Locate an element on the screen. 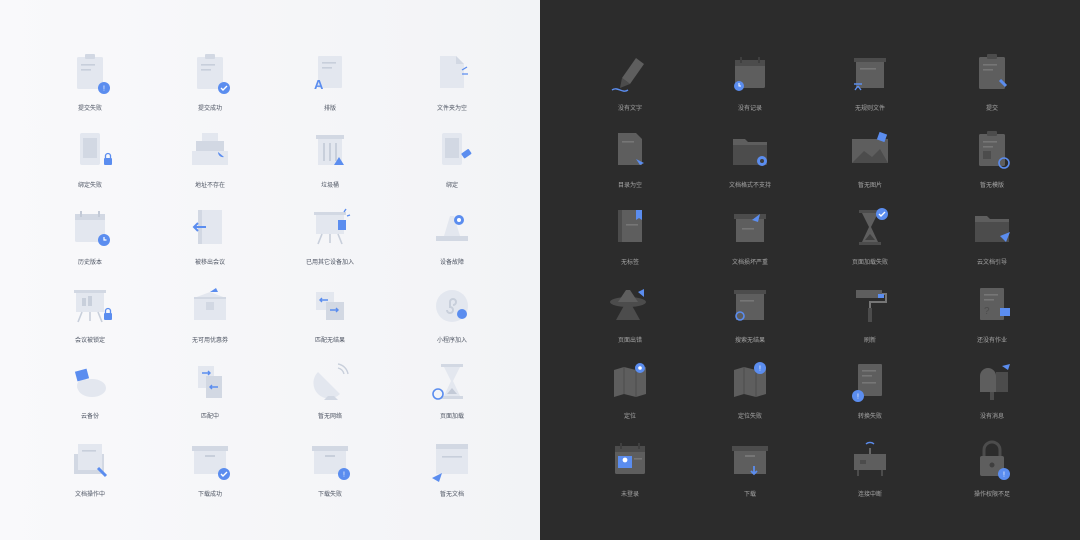 This screenshot has width=1080, height=540. icon-cell: 页面出错 is located at coordinates (630, 312).